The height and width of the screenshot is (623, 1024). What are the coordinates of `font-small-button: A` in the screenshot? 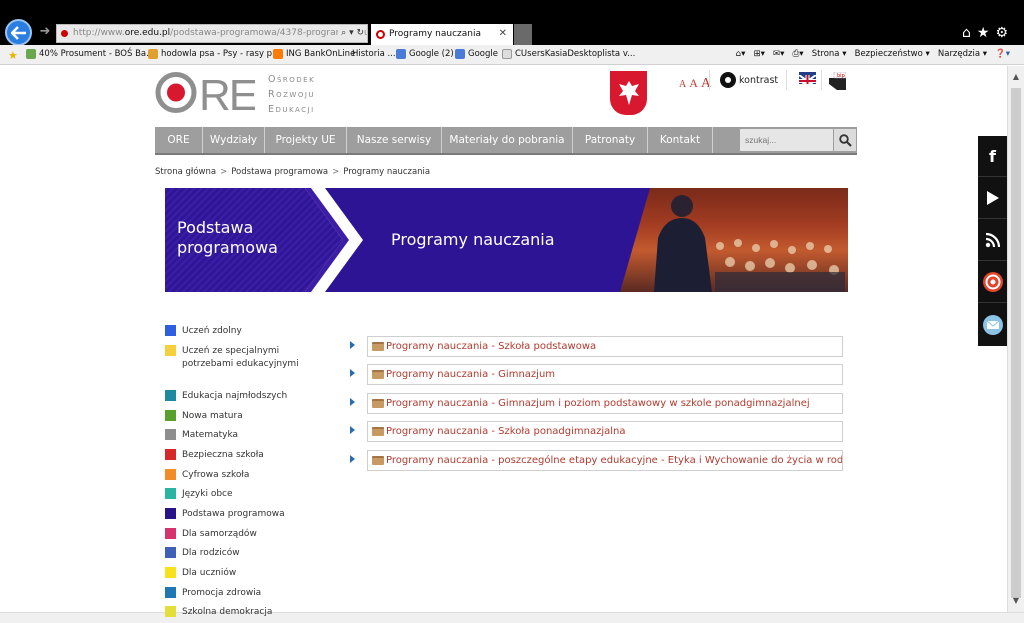 It's located at (682, 84).